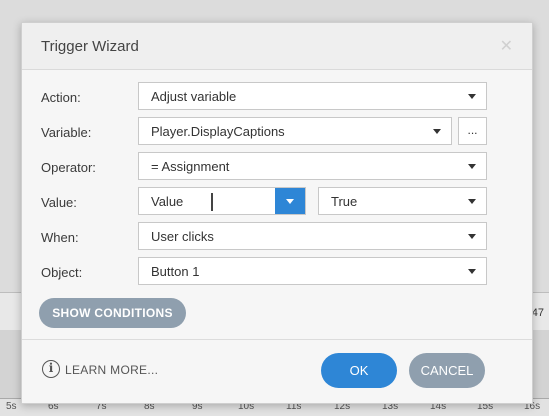 Image resolution: width=549 pixels, height=416 pixels. I want to click on object-label: Object:, so click(62, 272).